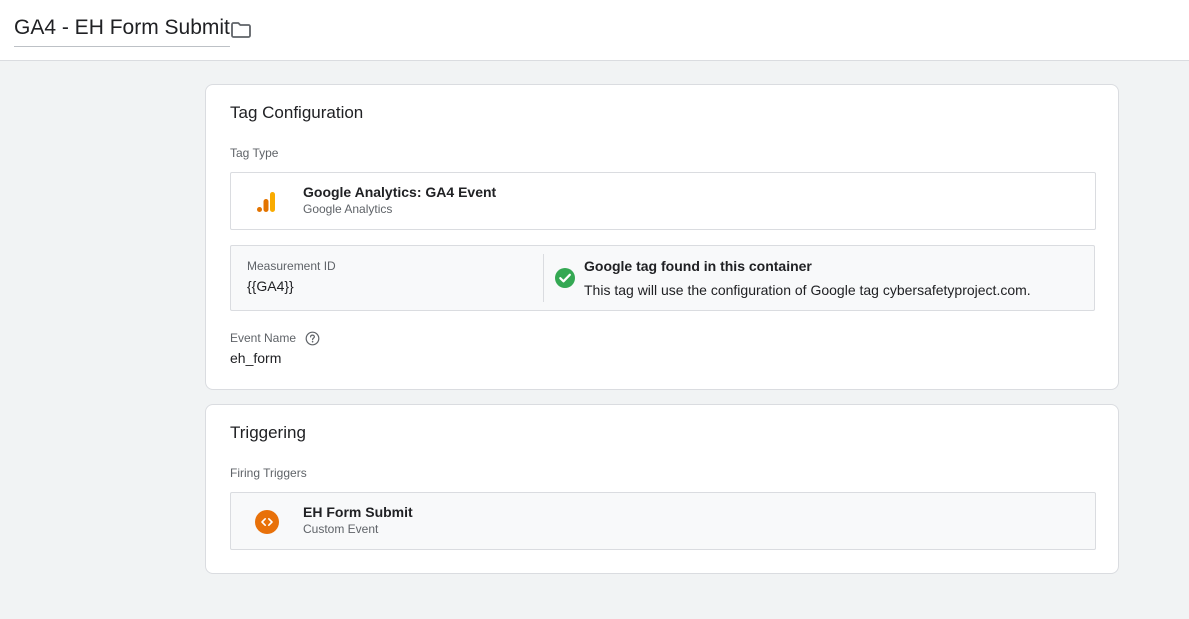 Image resolution: width=1189 pixels, height=619 pixels. Describe the element at coordinates (698, 266) in the screenshot. I see `google-tag-status-title: Google tag found in this container` at that location.